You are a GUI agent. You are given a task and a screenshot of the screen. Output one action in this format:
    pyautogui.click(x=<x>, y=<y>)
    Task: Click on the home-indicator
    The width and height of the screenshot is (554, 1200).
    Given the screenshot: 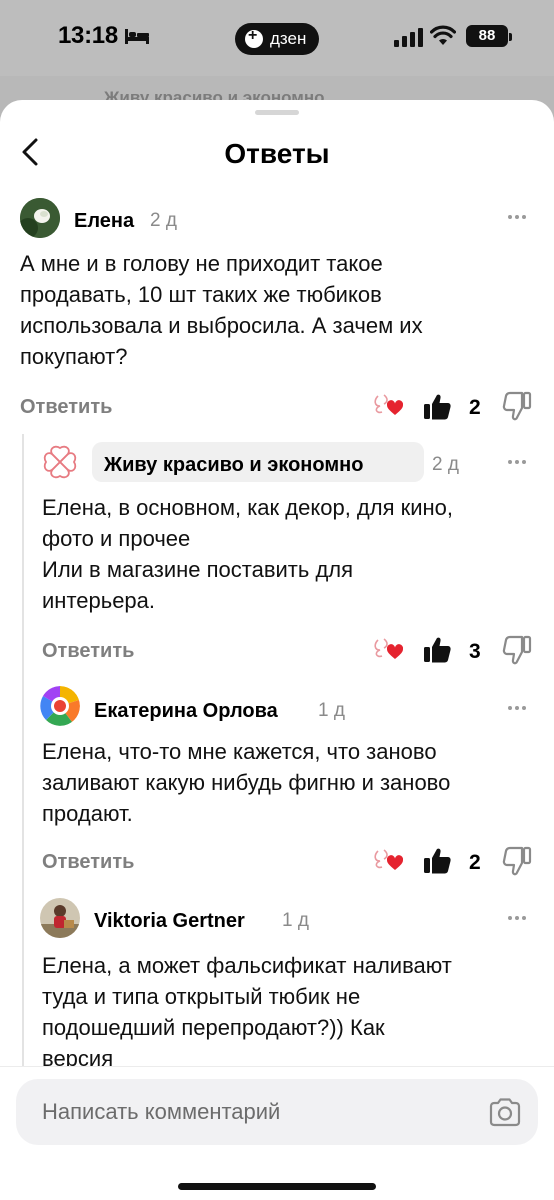 What is the action you would take?
    pyautogui.click(x=277, y=1186)
    